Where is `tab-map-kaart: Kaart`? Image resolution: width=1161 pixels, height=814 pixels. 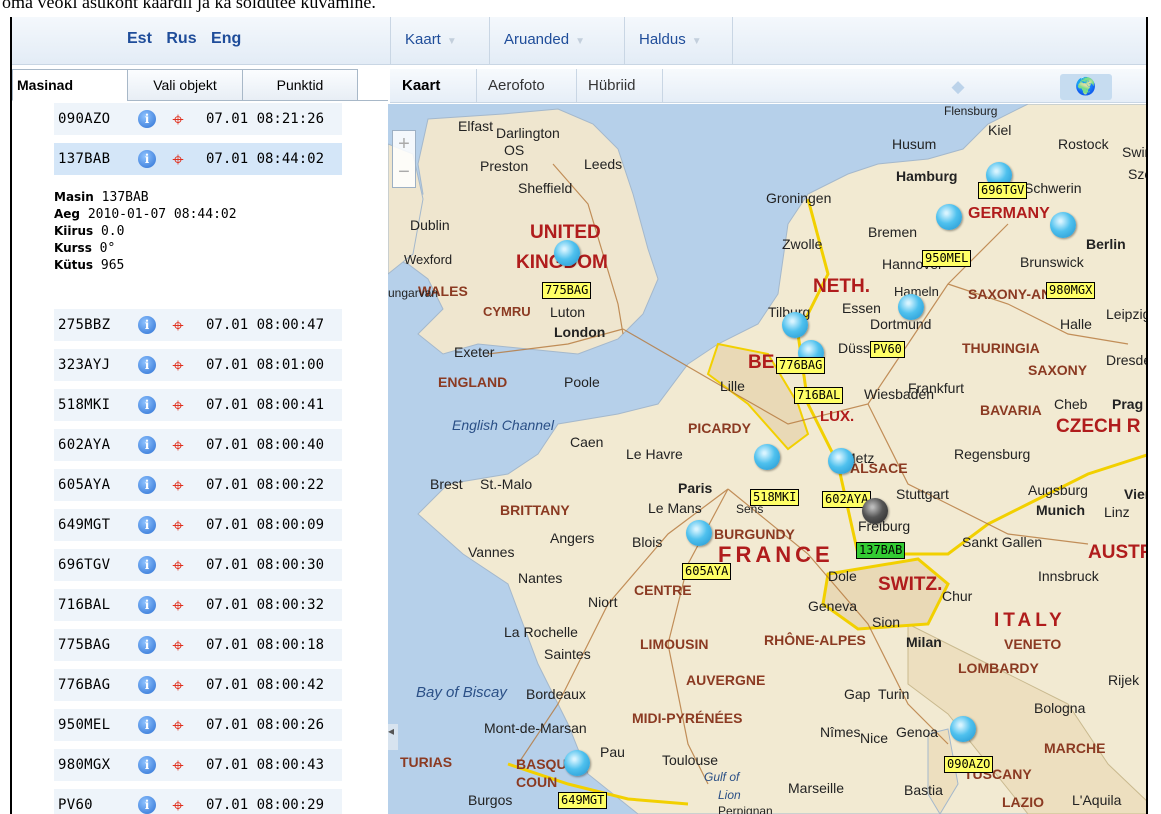 tab-map-kaart: Kaart is located at coordinates (421, 85).